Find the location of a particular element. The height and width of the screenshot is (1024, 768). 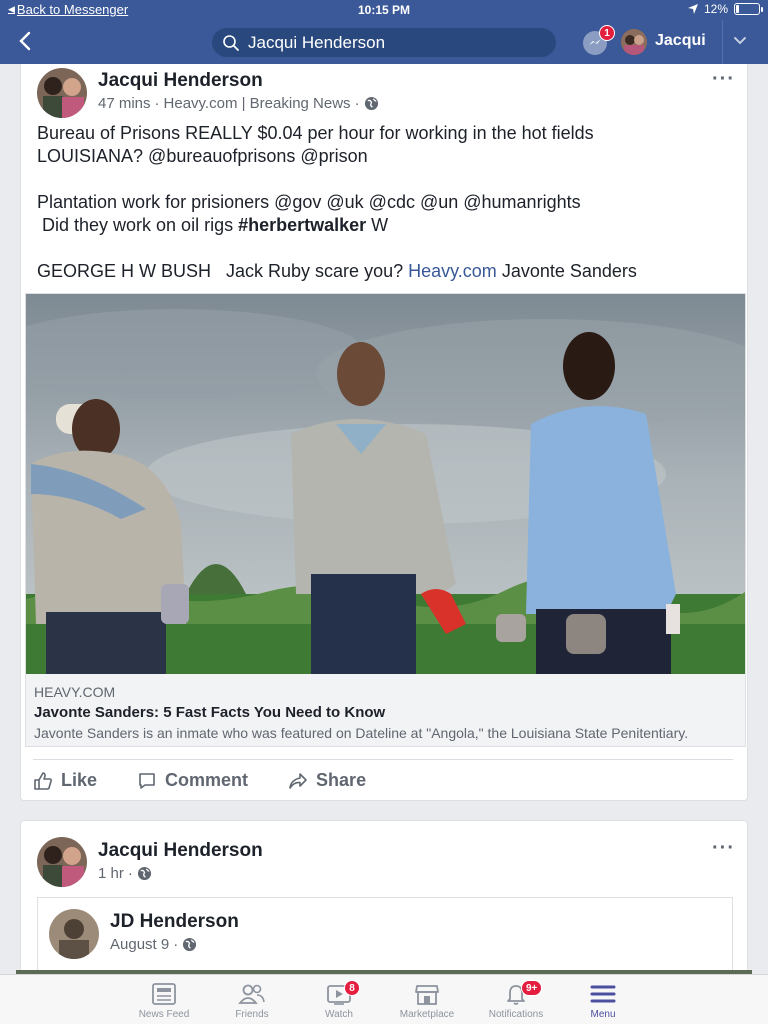

profile-avatar is located at coordinates (634, 42).